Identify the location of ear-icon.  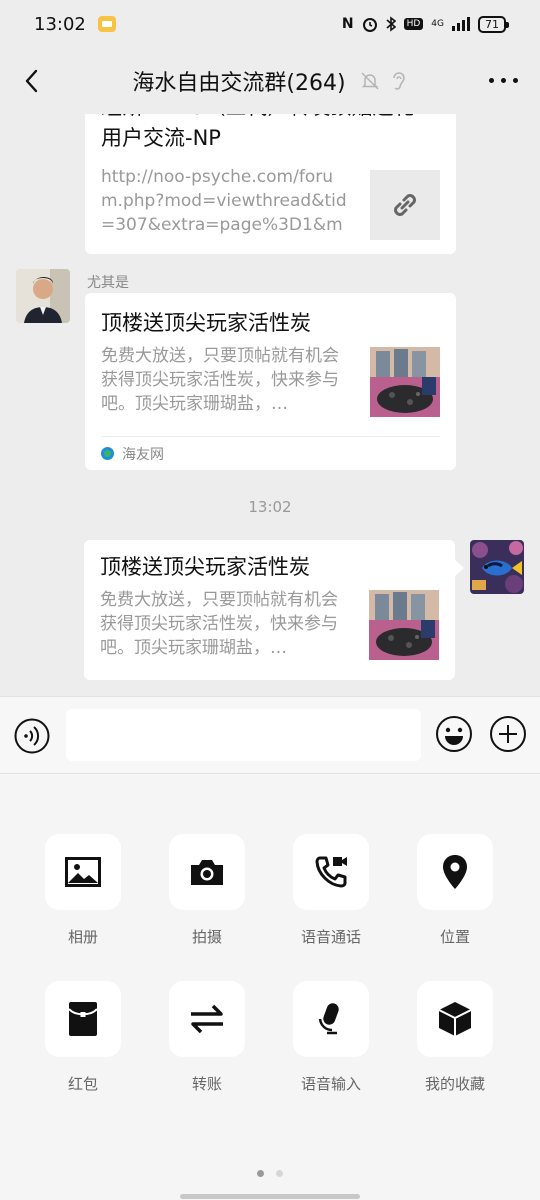
(398, 81).